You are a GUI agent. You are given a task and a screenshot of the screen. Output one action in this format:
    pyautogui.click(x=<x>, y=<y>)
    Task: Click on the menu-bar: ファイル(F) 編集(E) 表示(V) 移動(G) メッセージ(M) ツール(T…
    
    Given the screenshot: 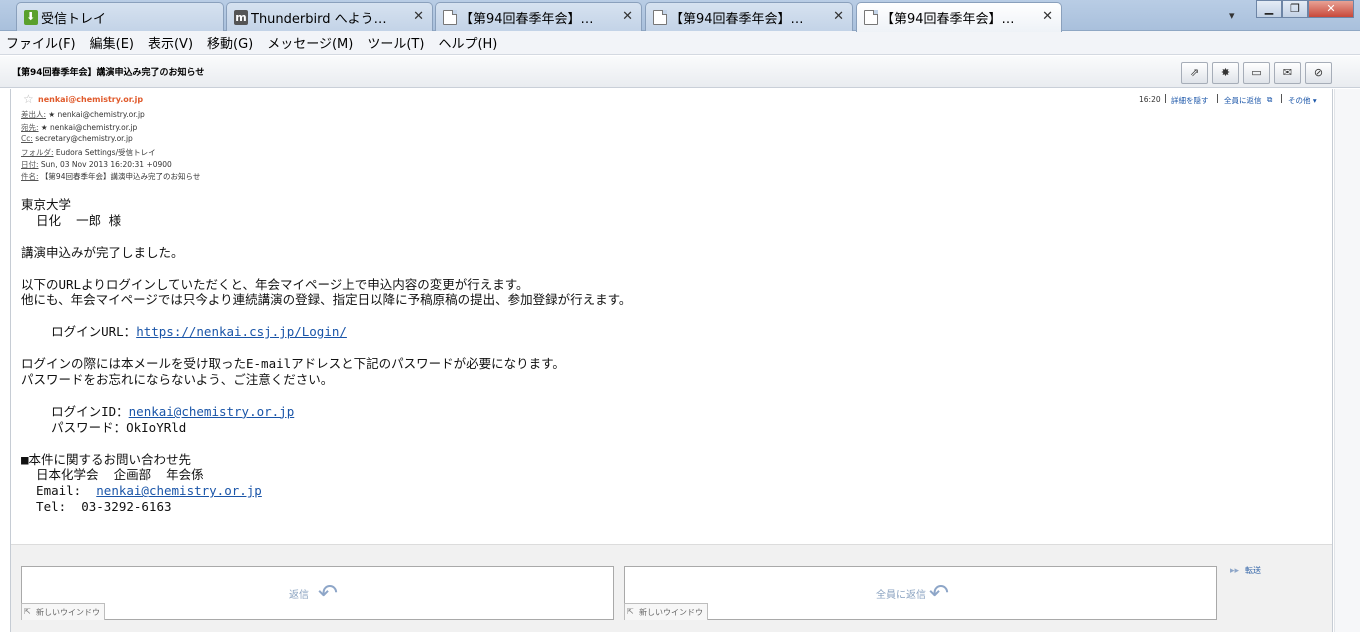 What is the action you would take?
    pyautogui.click(x=680, y=43)
    